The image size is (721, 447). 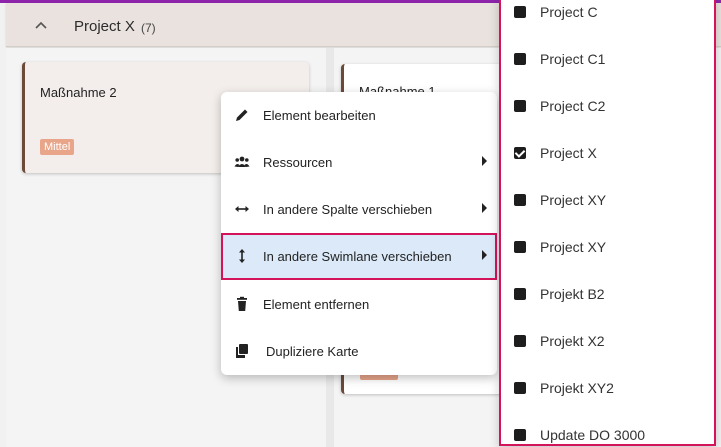 I want to click on menu-item-label: Element entfernen, so click(x=316, y=304).